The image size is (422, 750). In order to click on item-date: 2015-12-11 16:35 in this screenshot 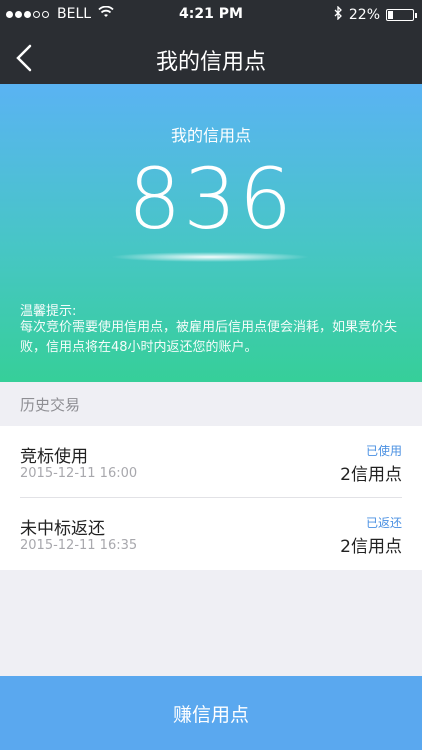, I will do `click(79, 545)`.